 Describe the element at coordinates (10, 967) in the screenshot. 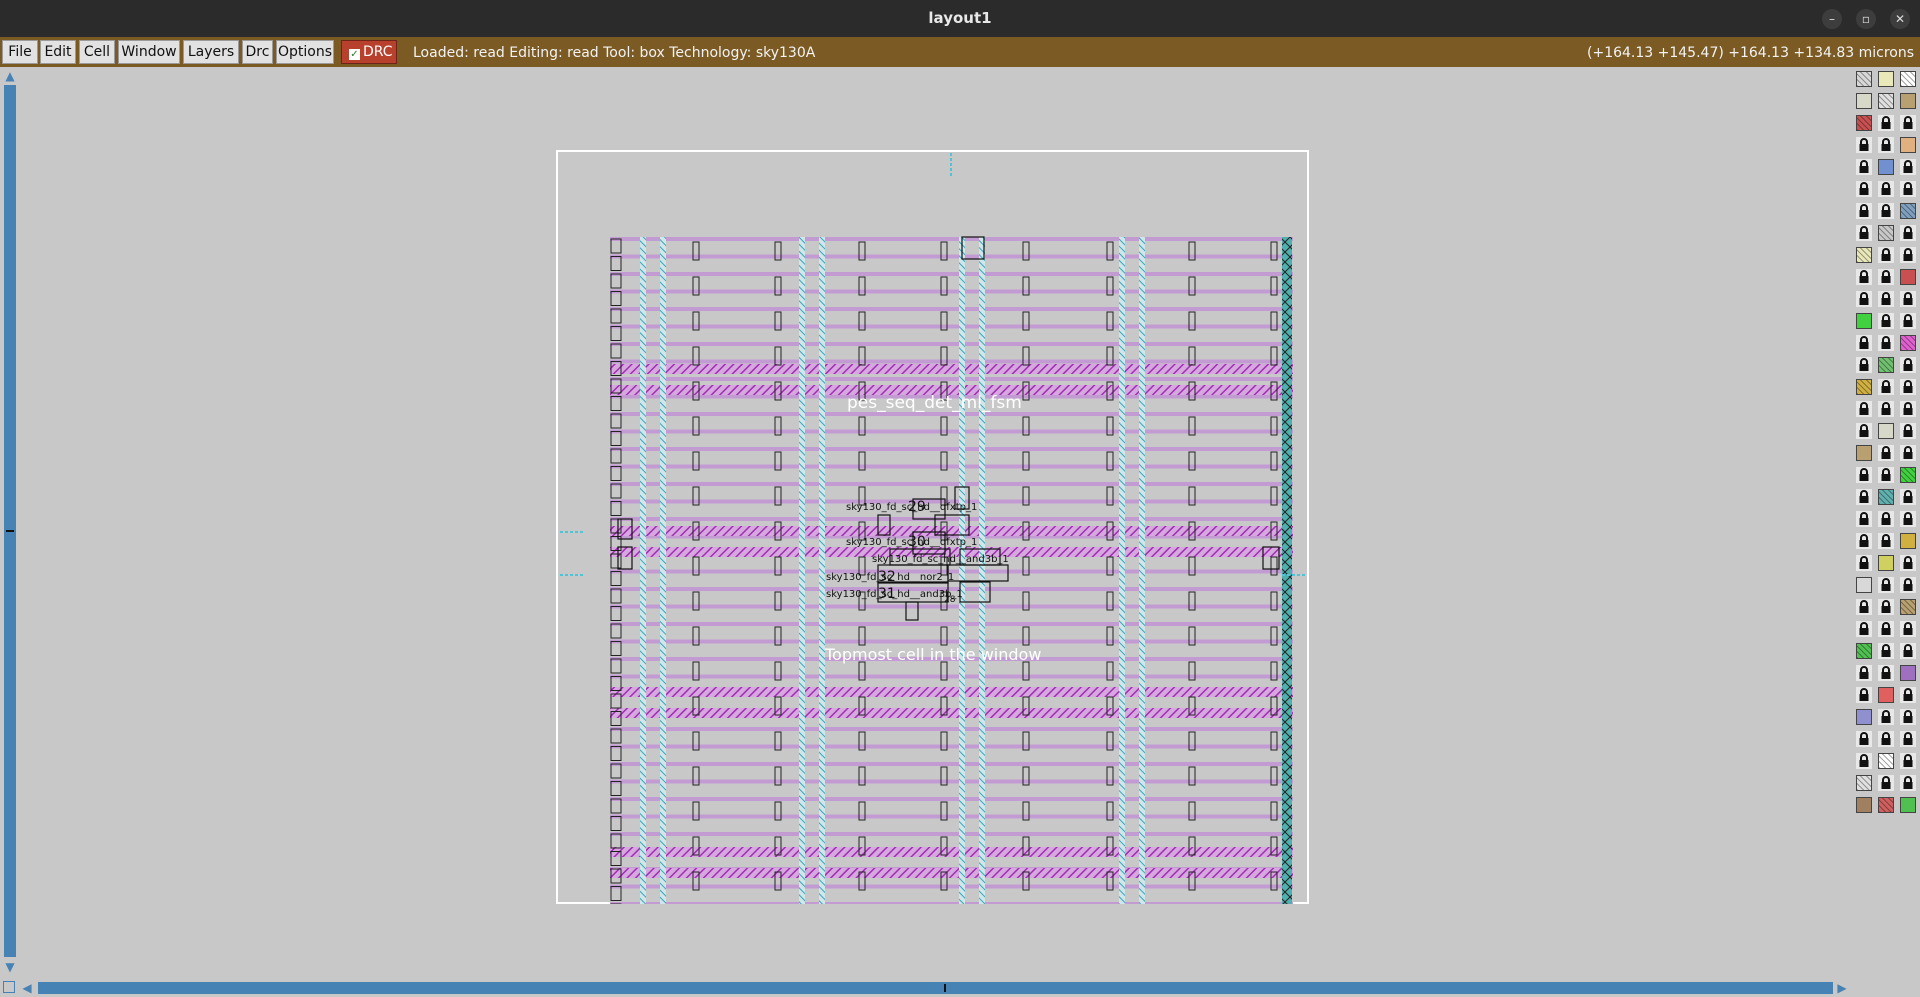

I see `scroll-down-arrow-icon: ▼` at that location.